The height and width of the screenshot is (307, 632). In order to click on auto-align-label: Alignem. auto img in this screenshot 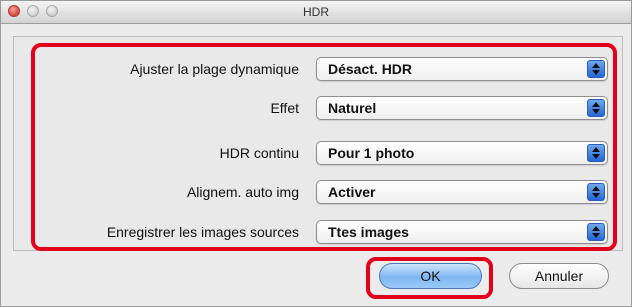, I will do `click(242, 192)`.